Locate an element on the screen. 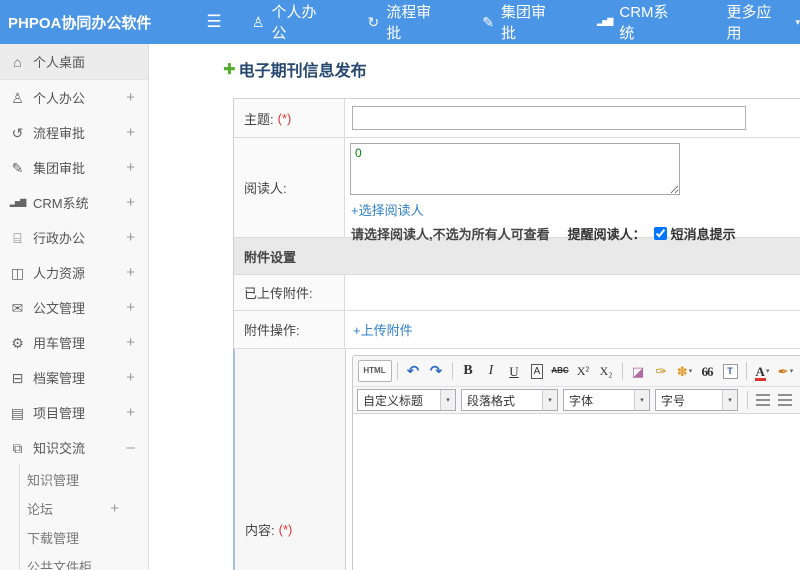 The height and width of the screenshot is (570, 800). readers-textarea: 0 is located at coordinates (515, 169).